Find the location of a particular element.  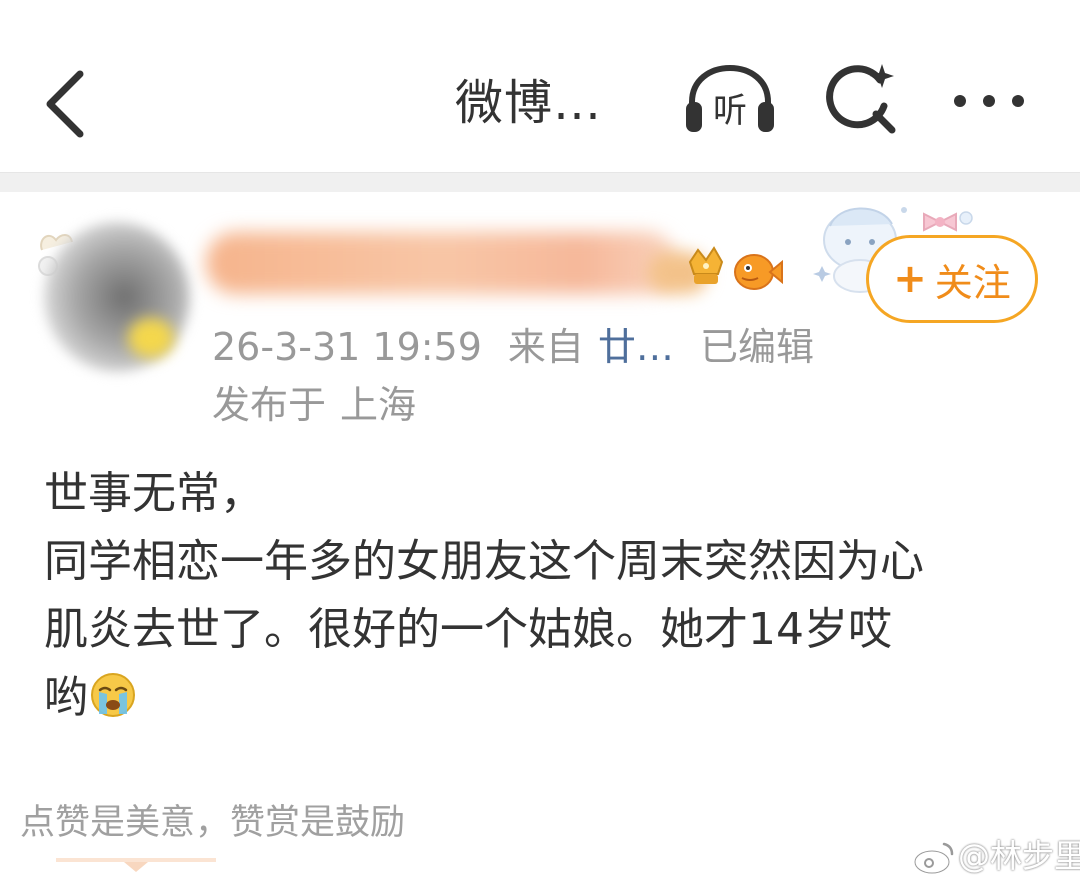

follow-label: 关注 is located at coordinates (972, 282).